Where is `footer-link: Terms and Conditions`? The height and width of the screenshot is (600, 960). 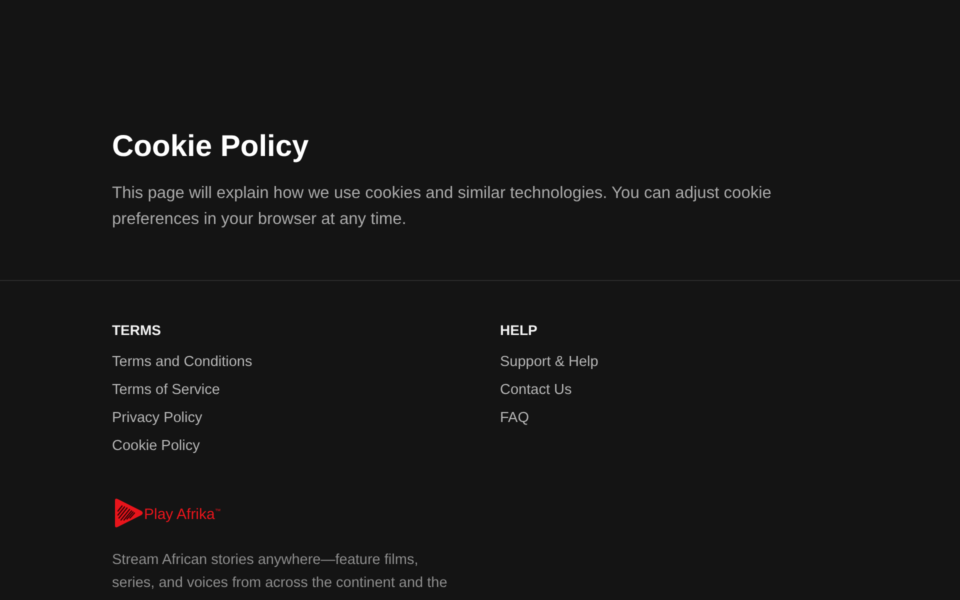 footer-link: Terms and Conditions is located at coordinates (182, 362).